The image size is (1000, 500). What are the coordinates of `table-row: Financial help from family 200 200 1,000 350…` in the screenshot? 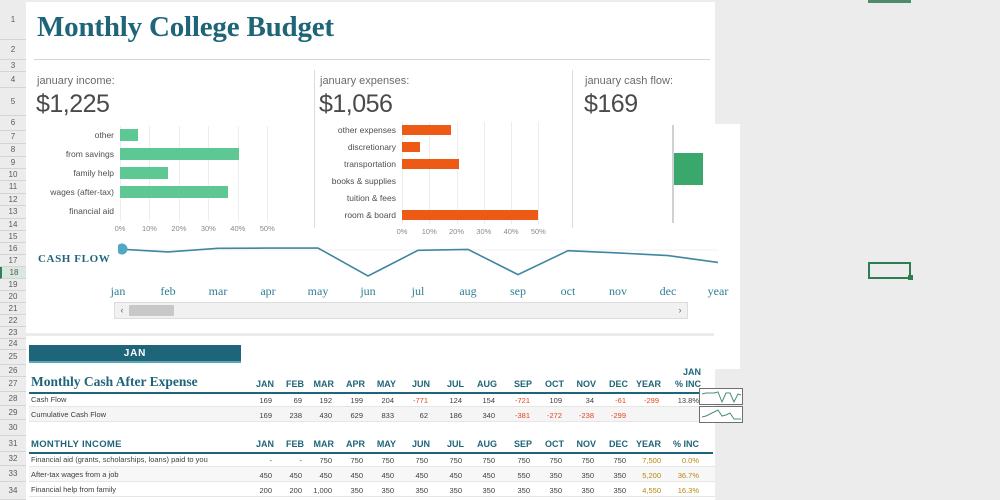 It's located at (372, 489).